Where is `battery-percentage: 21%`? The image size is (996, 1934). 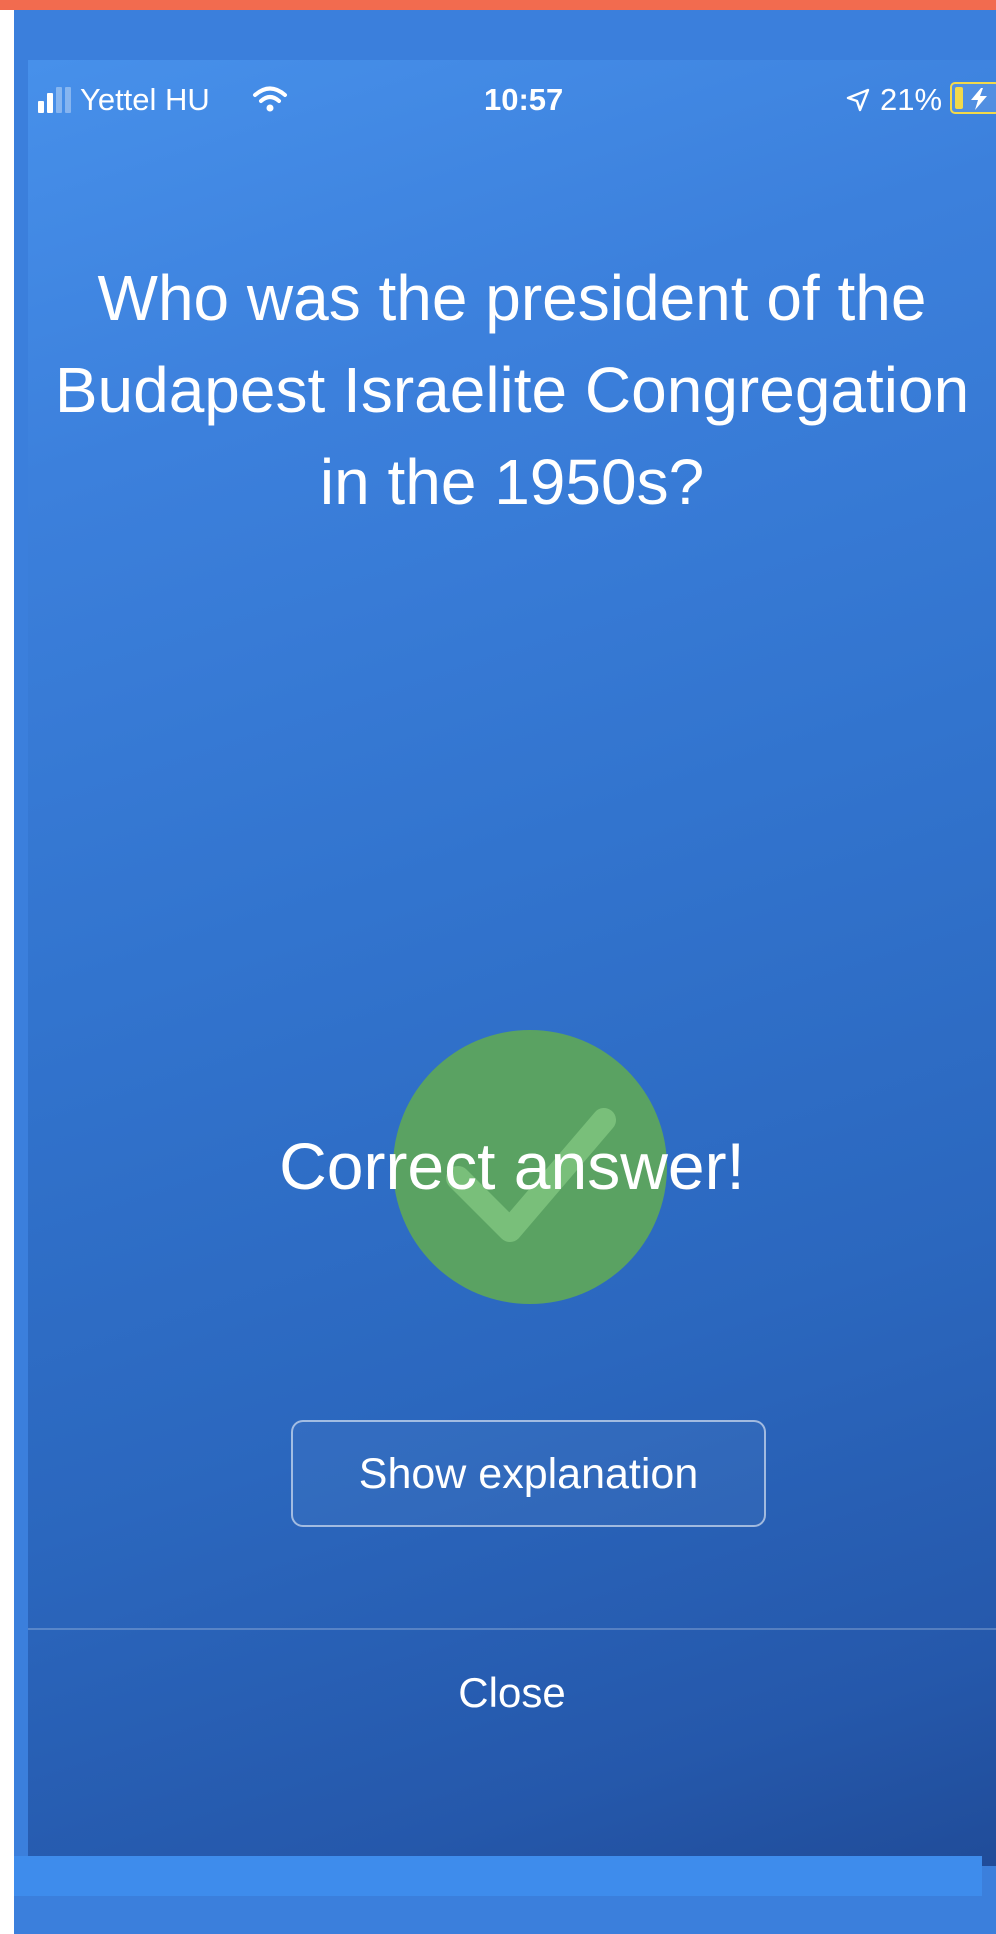
battery-percentage: 21% is located at coordinates (911, 99).